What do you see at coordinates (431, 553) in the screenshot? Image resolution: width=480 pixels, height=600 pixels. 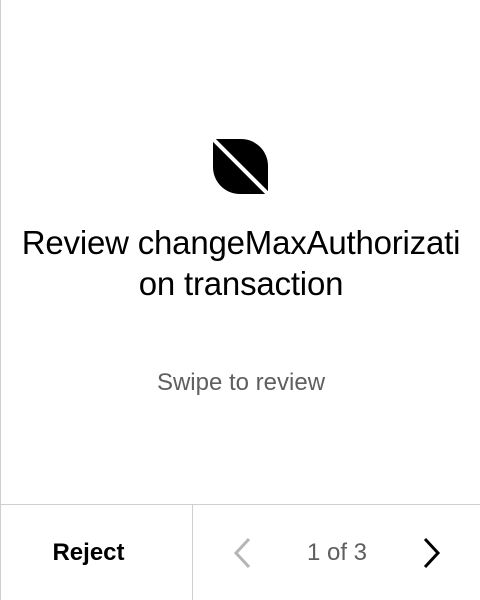 I see `chevron-right-icon` at bounding box center [431, 553].